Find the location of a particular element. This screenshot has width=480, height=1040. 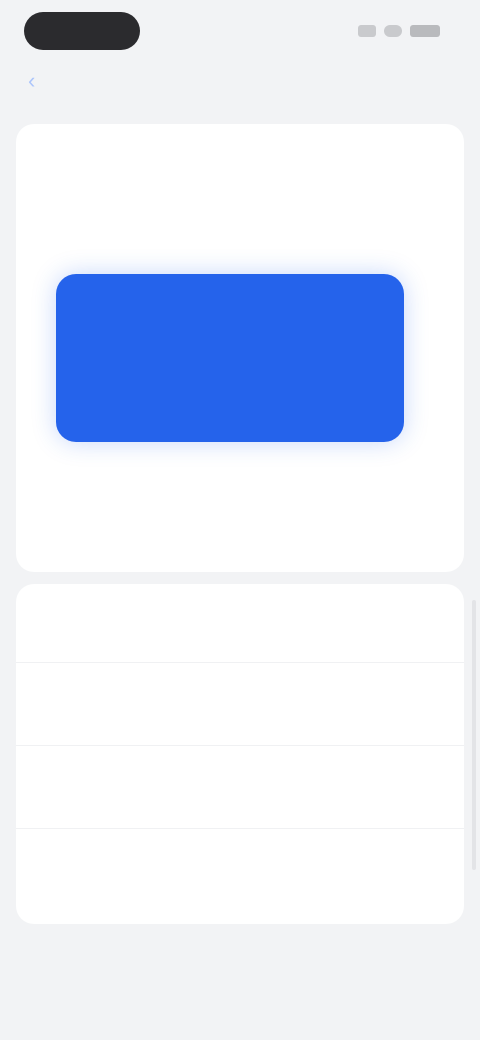

status-pill is located at coordinates (82, 31).